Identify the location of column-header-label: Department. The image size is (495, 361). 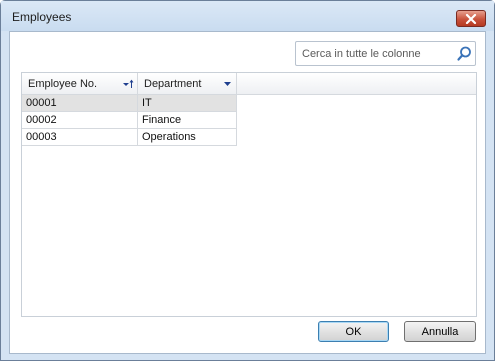
(173, 84).